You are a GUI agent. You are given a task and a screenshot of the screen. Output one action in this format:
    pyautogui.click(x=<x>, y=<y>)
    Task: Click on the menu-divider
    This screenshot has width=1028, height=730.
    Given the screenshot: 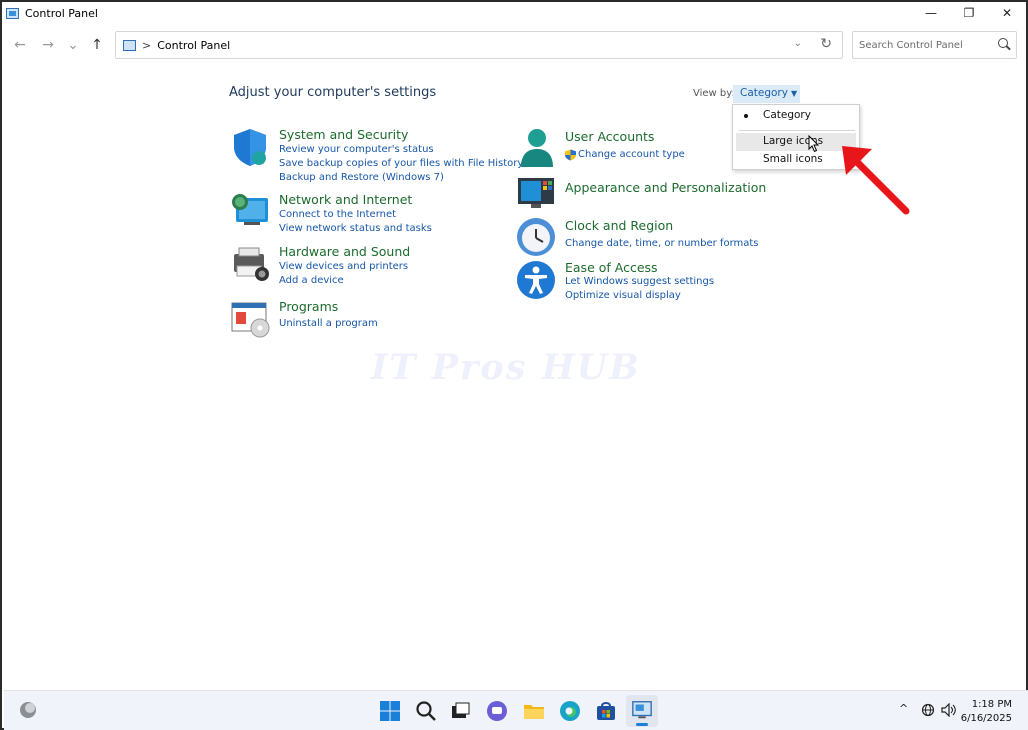 What is the action you would take?
    pyautogui.click(x=797, y=130)
    